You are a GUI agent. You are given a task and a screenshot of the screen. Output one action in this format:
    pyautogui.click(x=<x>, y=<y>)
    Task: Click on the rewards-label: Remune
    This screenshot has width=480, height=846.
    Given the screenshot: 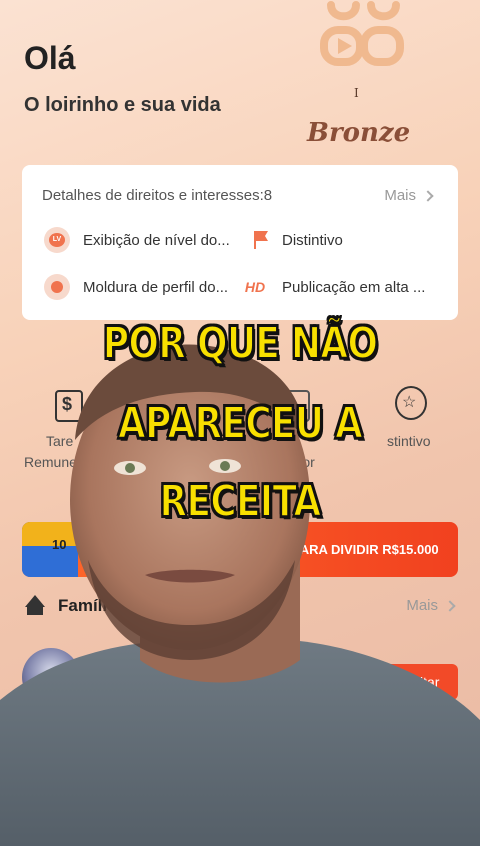 What is the action you would take?
    pyautogui.click(x=50, y=462)
    